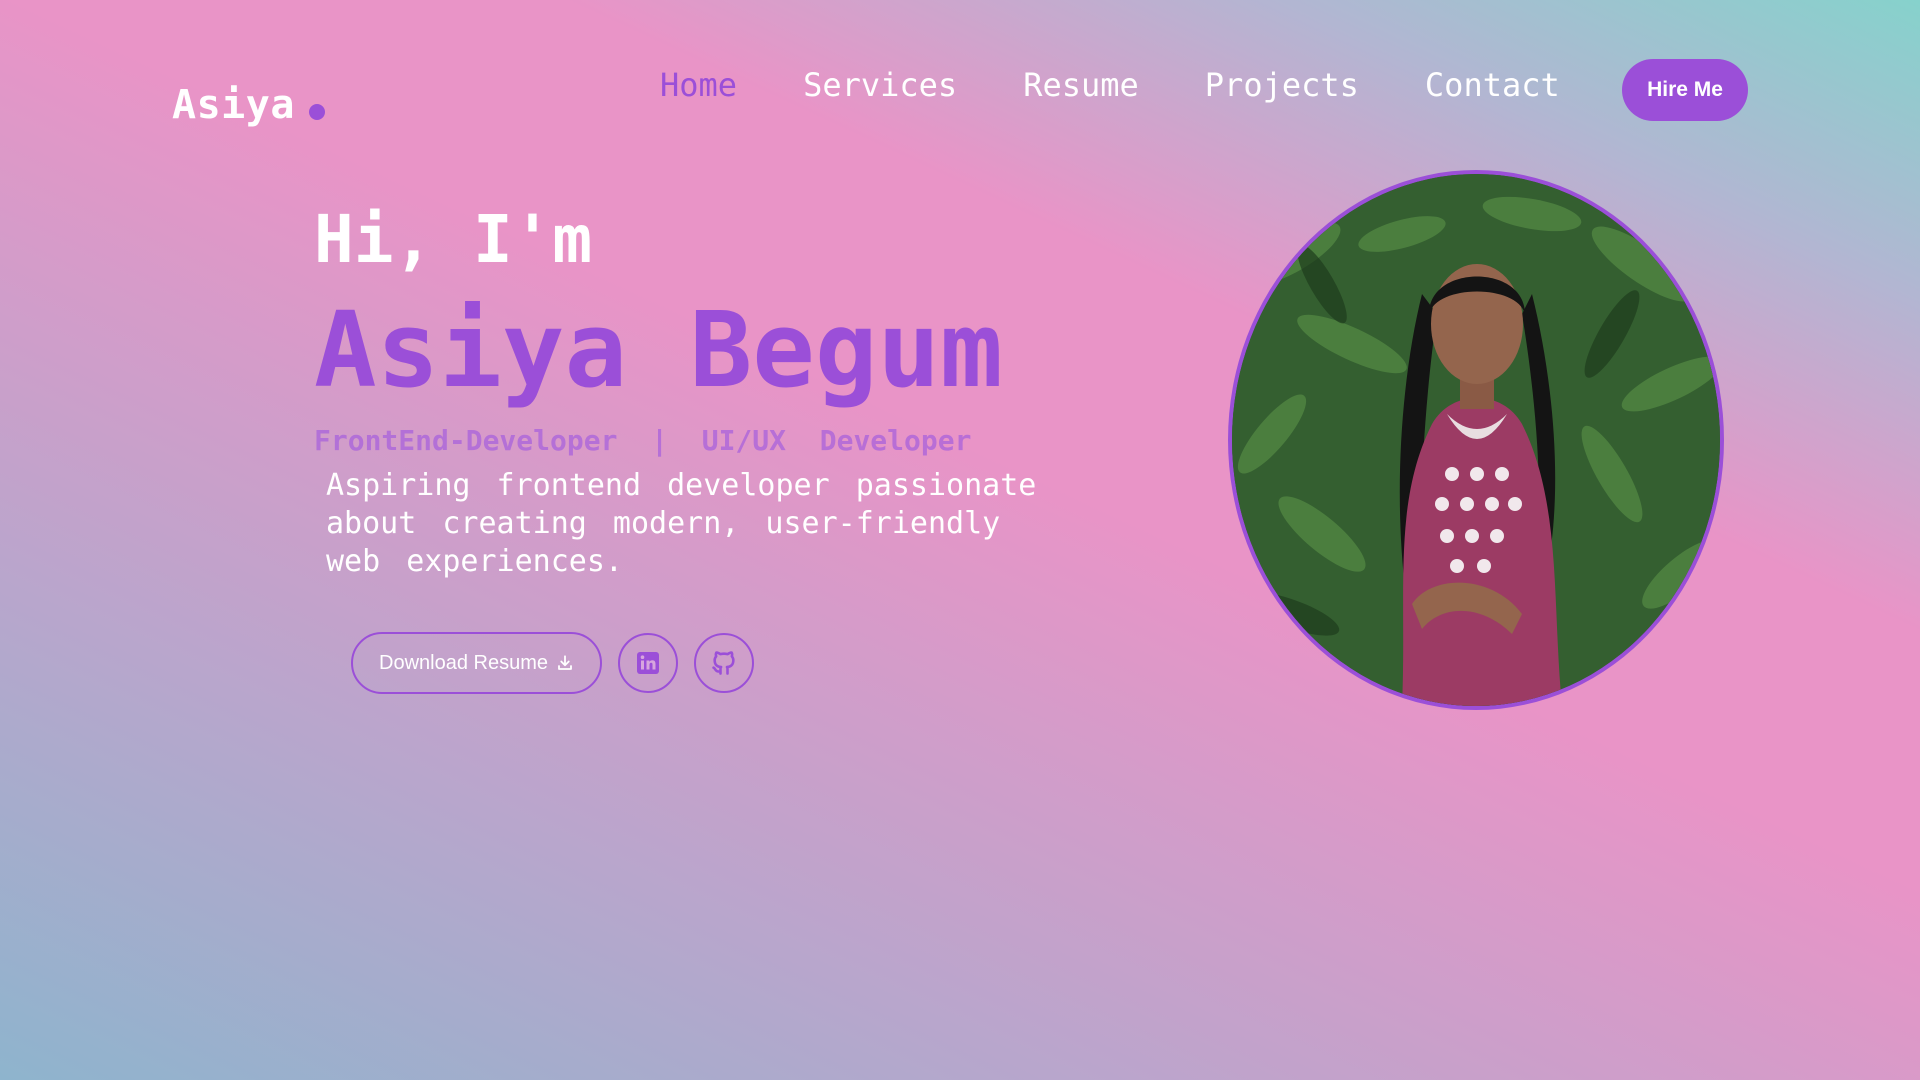 The image size is (1920, 1080). Describe the element at coordinates (1143, 85) in the screenshot. I see `main-nav: Home Services Resume Projects Contact` at that location.